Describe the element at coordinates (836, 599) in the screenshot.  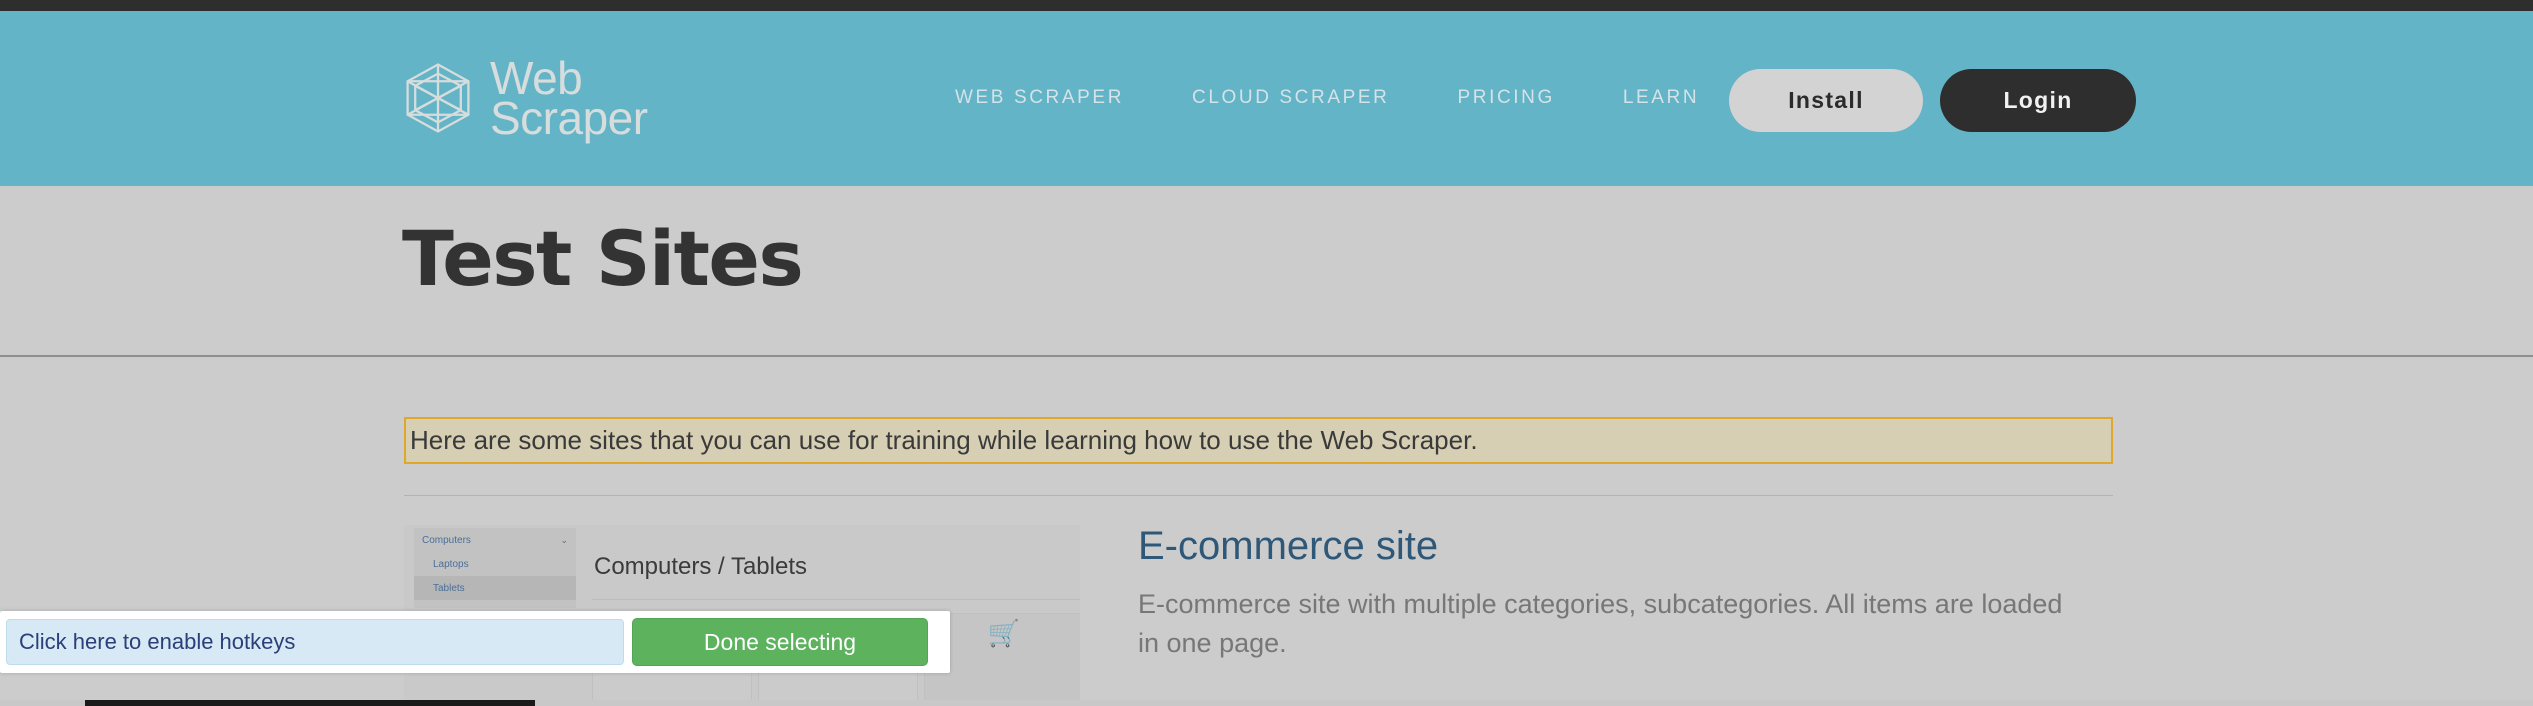
I see `thumbnail-heading-rule` at that location.